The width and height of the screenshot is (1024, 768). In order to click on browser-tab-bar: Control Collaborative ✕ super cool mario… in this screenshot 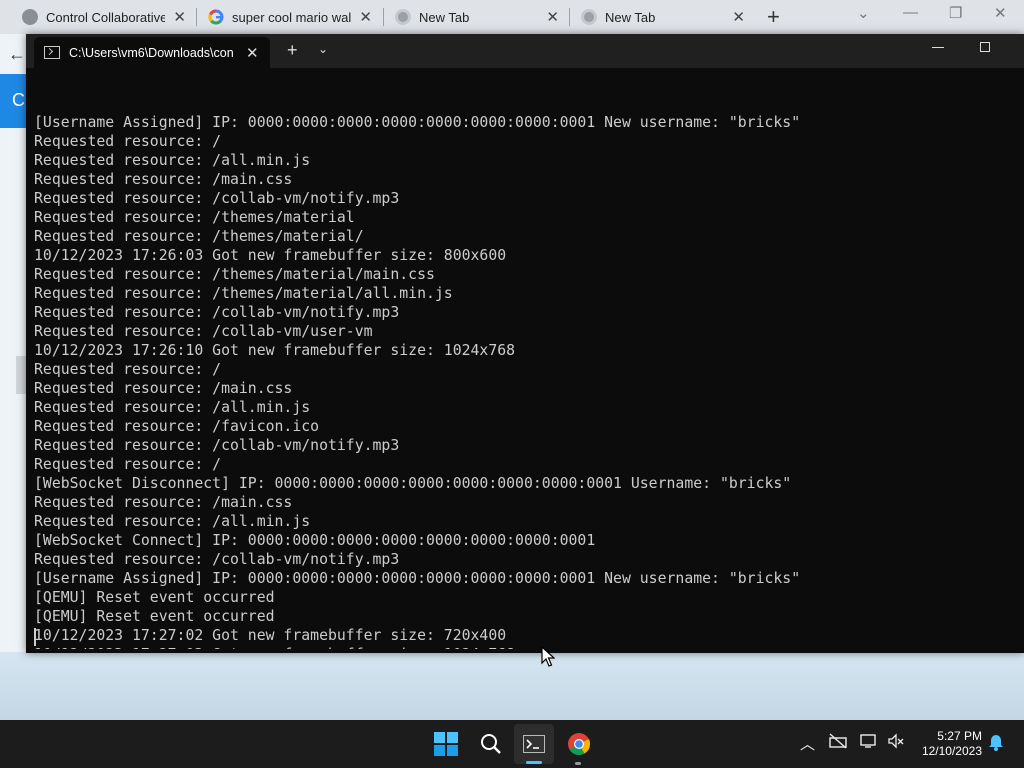, I will do `click(512, 17)`.